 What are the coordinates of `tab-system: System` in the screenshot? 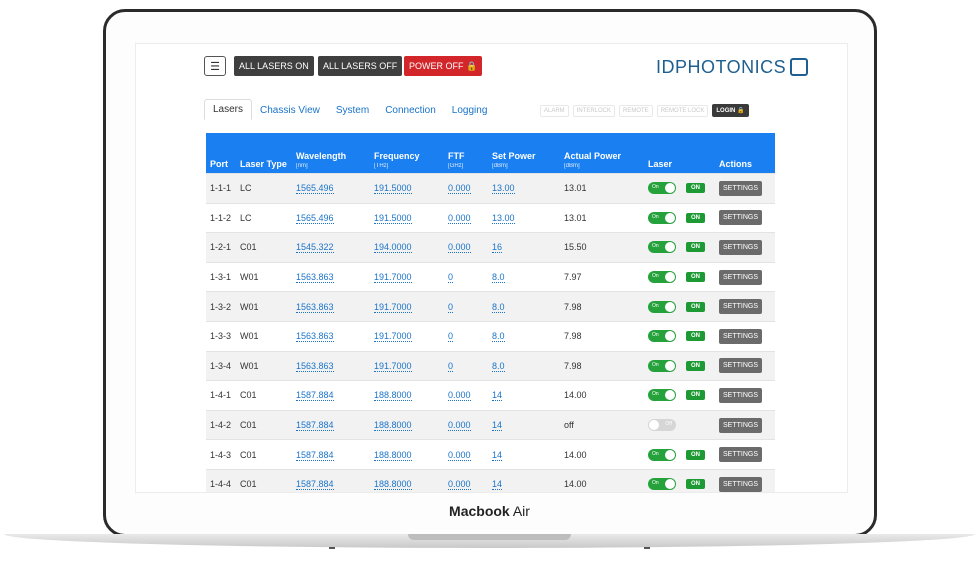 It's located at (352, 110).